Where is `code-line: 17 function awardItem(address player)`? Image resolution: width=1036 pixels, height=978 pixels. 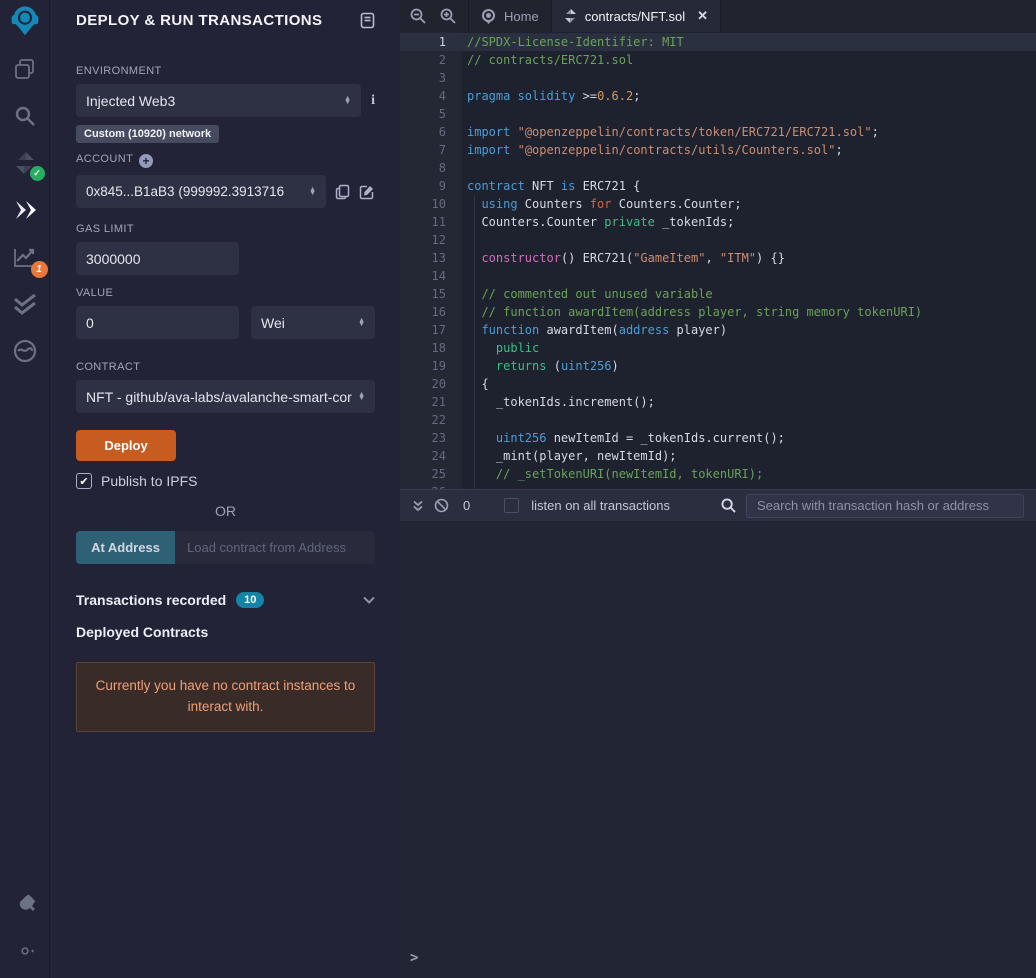 code-line: 17 function awardItem(address player) is located at coordinates (718, 330).